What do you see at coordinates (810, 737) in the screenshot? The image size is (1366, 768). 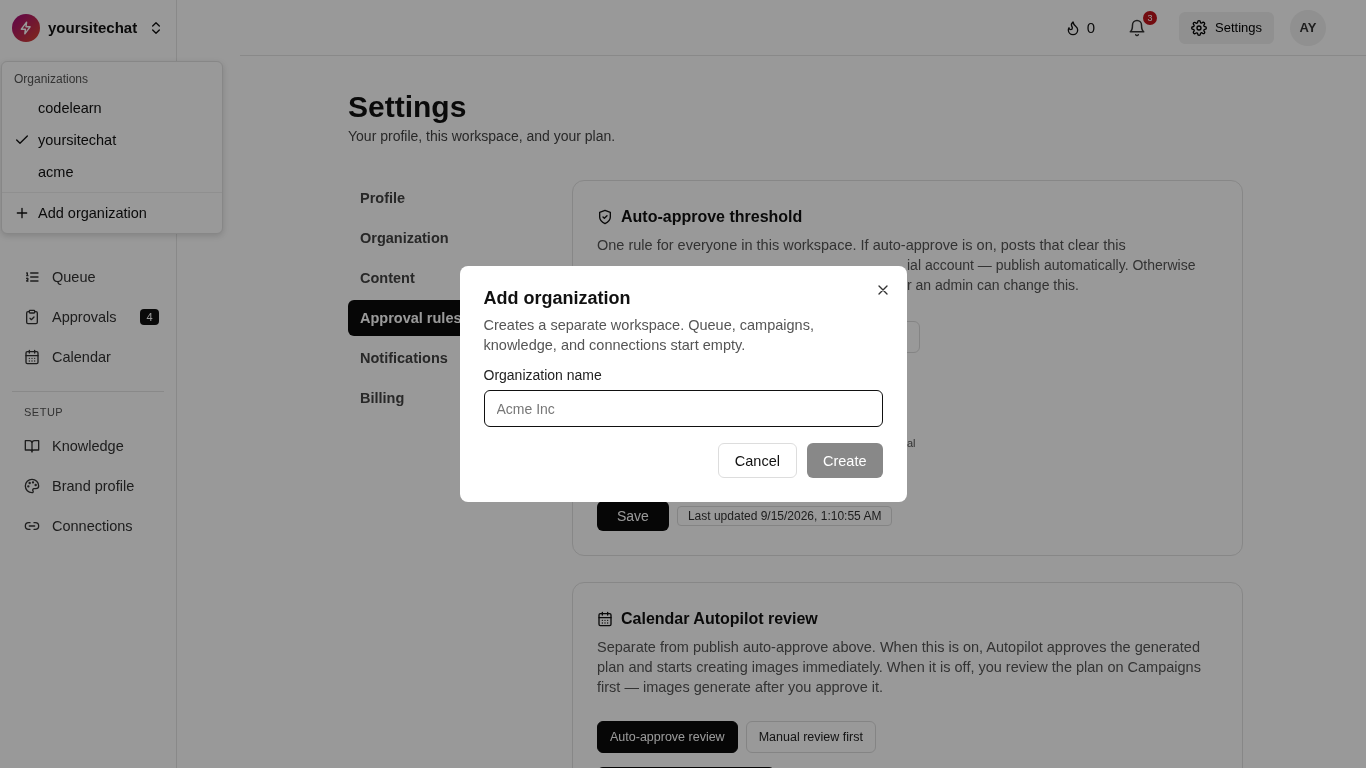 I see `option-button: Manual review first` at bounding box center [810, 737].